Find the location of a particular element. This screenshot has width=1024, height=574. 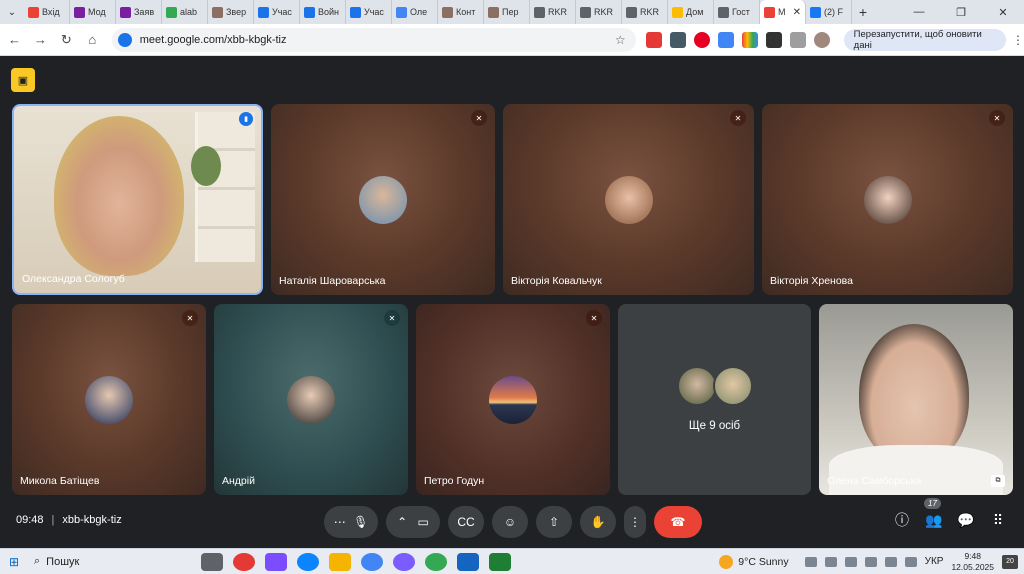

present-button: ⇧ is located at coordinates (554, 522).